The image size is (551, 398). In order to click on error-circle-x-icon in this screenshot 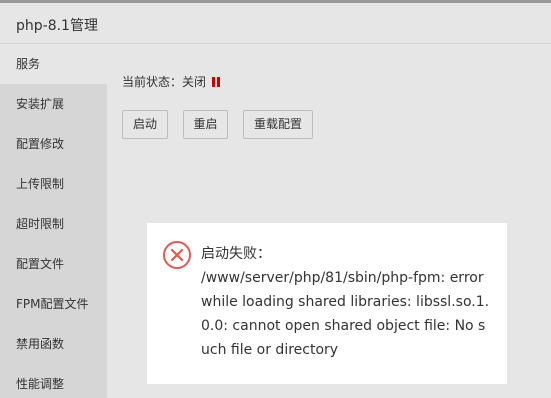, I will do `click(177, 255)`.